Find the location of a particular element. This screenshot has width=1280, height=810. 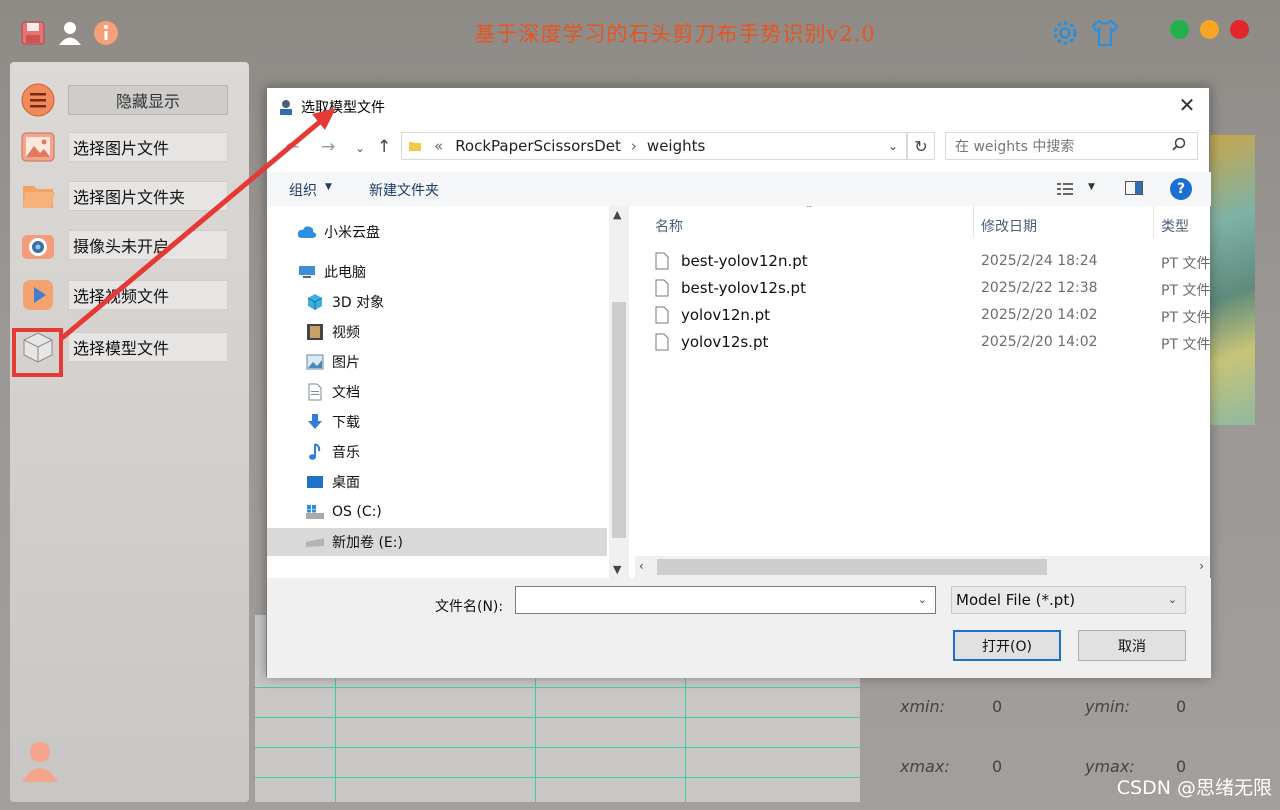

help-icon: ? is located at coordinates (1181, 189).